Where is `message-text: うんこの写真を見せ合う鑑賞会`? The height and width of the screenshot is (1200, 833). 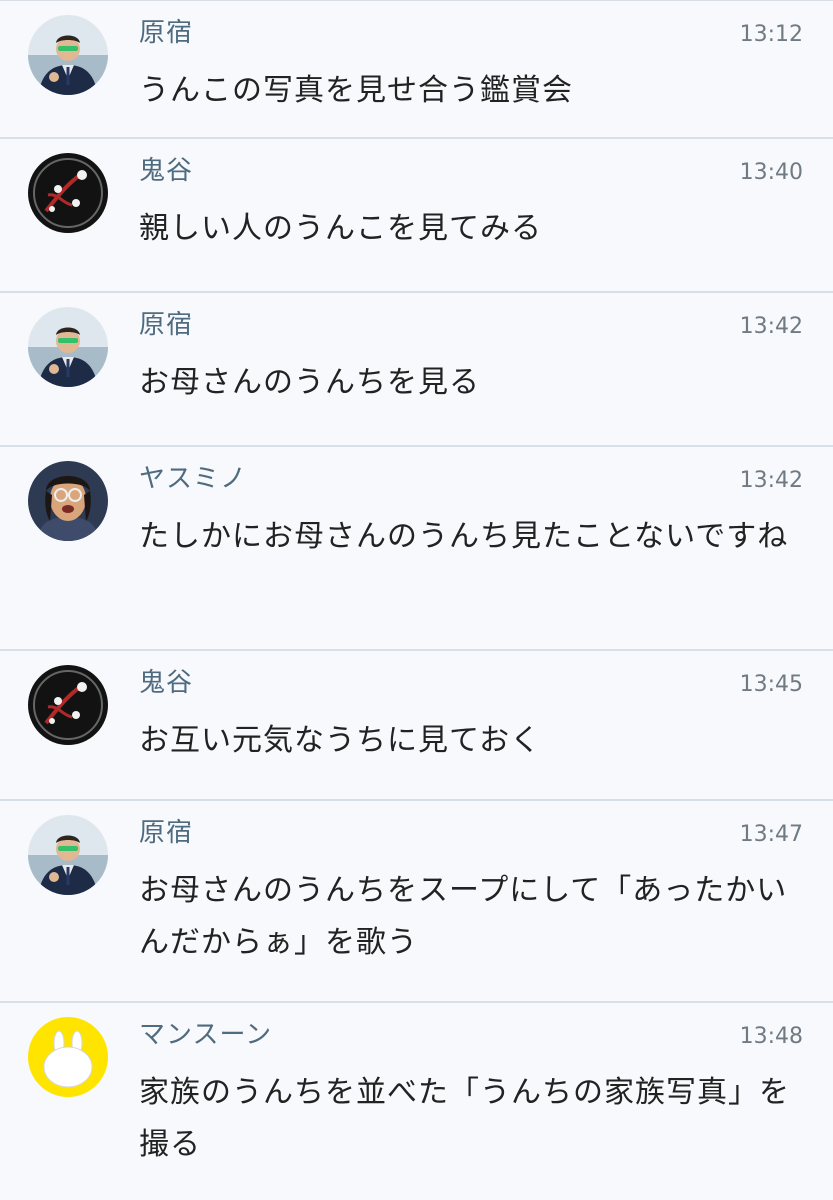 message-text: うんこの写真を見せ合う鑑賞会 is located at coordinates (356, 90).